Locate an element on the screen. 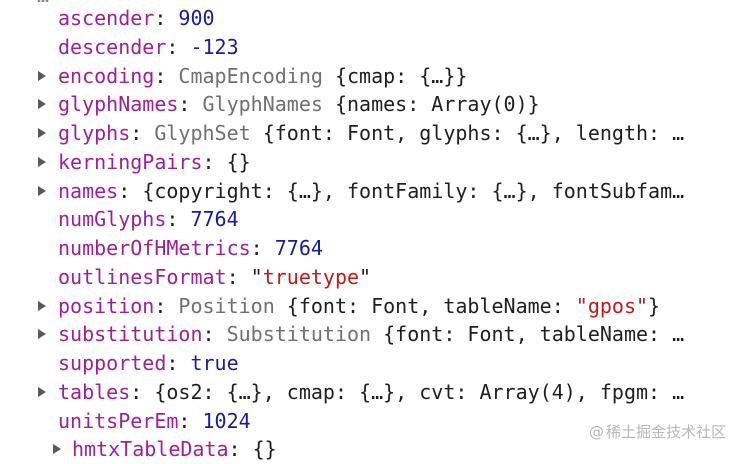 Image resolution: width=738 pixels, height=464 pixels. property-row-kerningPairs: kerningPairs: {} is located at coordinates (369, 162).